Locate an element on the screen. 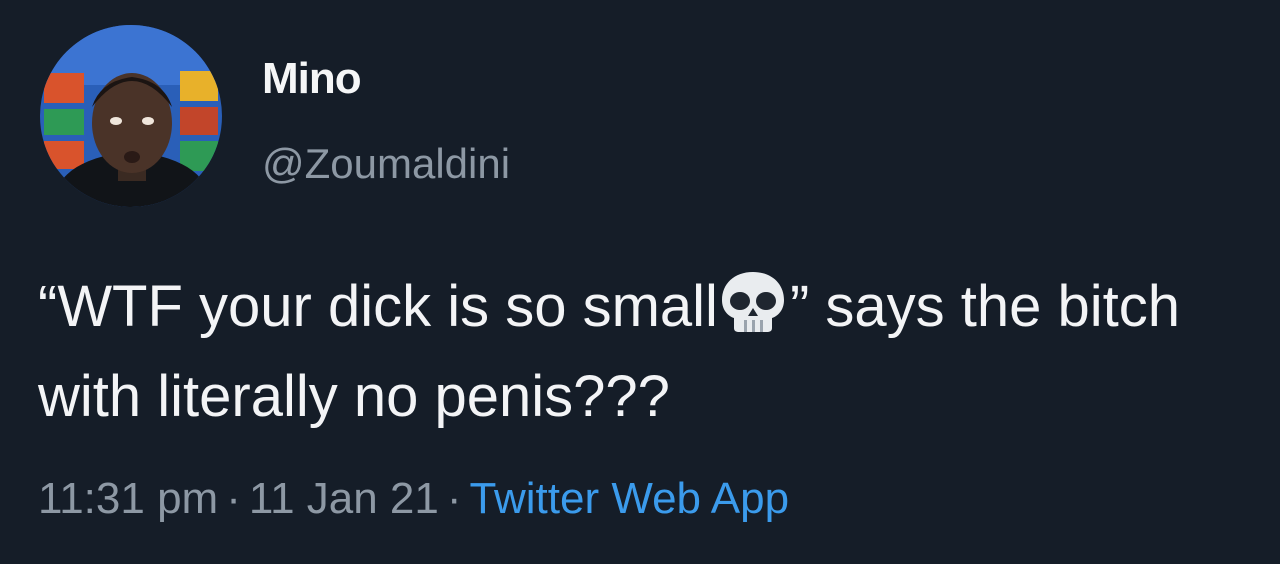 Image resolution: width=1280 pixels, height=564 pixels. tweet-date: 11 Jan 21 is located at coordinates (344, 498).